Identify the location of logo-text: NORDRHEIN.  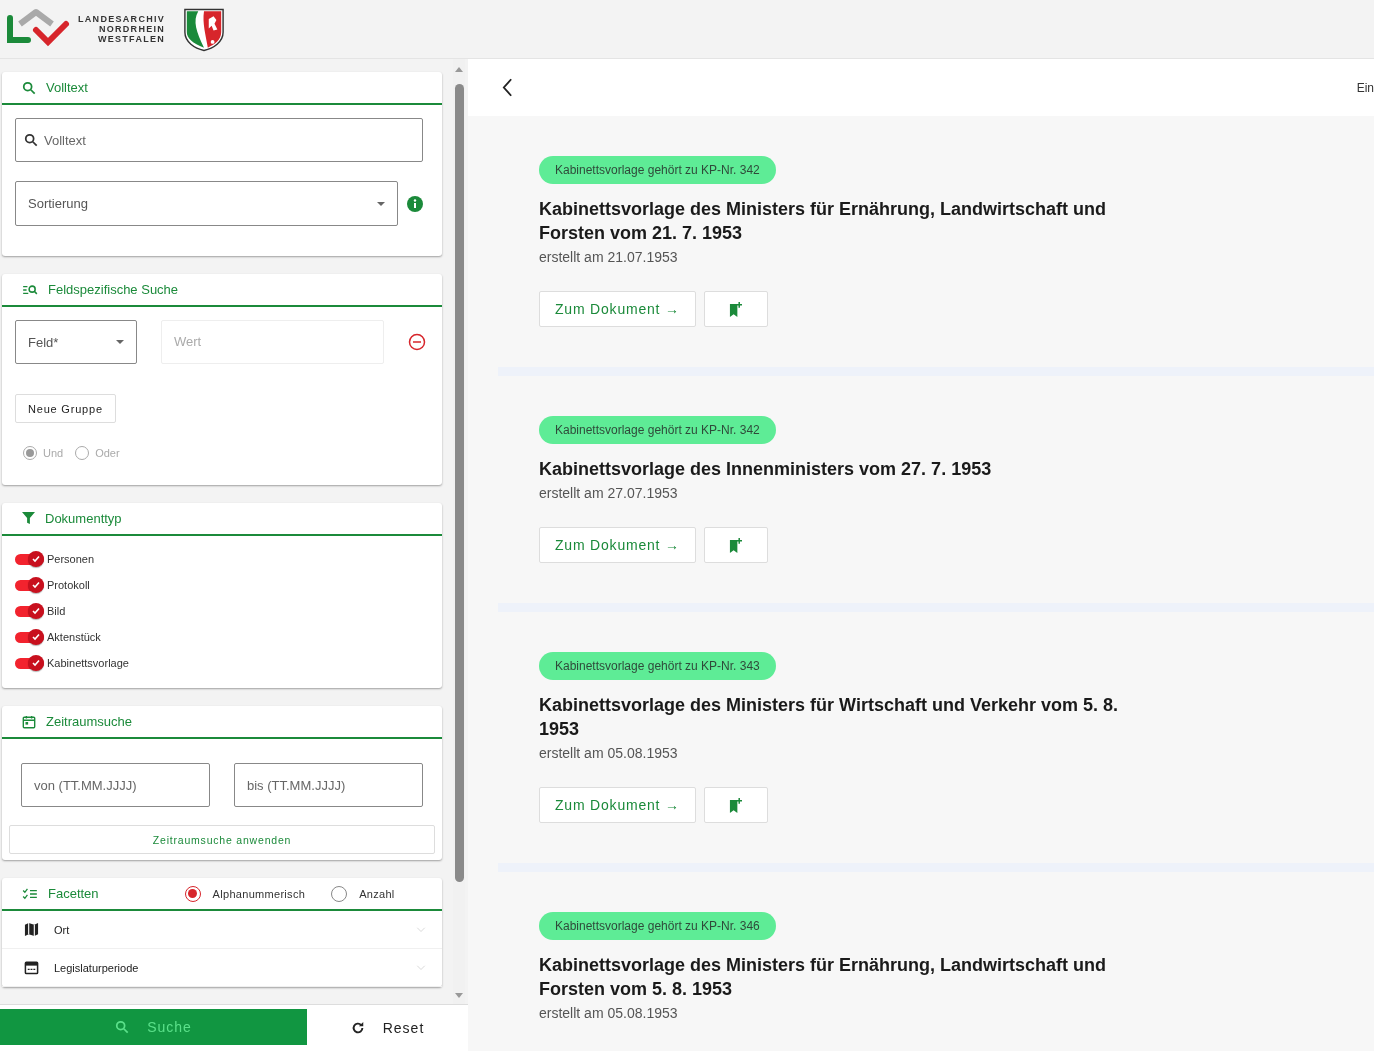
(132, 29).